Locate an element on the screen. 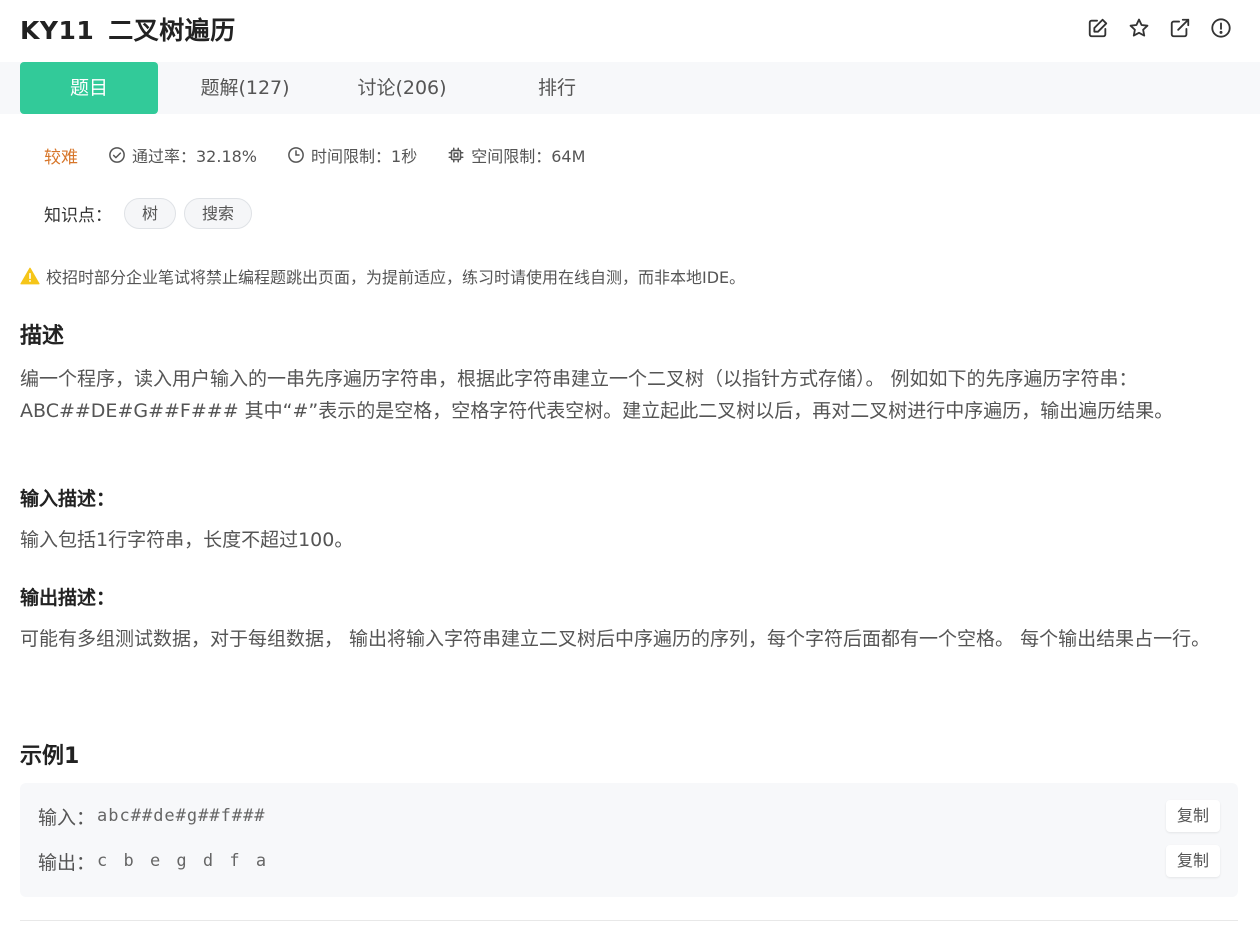 The image size is (1260, 927). knowledge-points: 知识点： 树 搜索 is located at coordinates (148, 213).